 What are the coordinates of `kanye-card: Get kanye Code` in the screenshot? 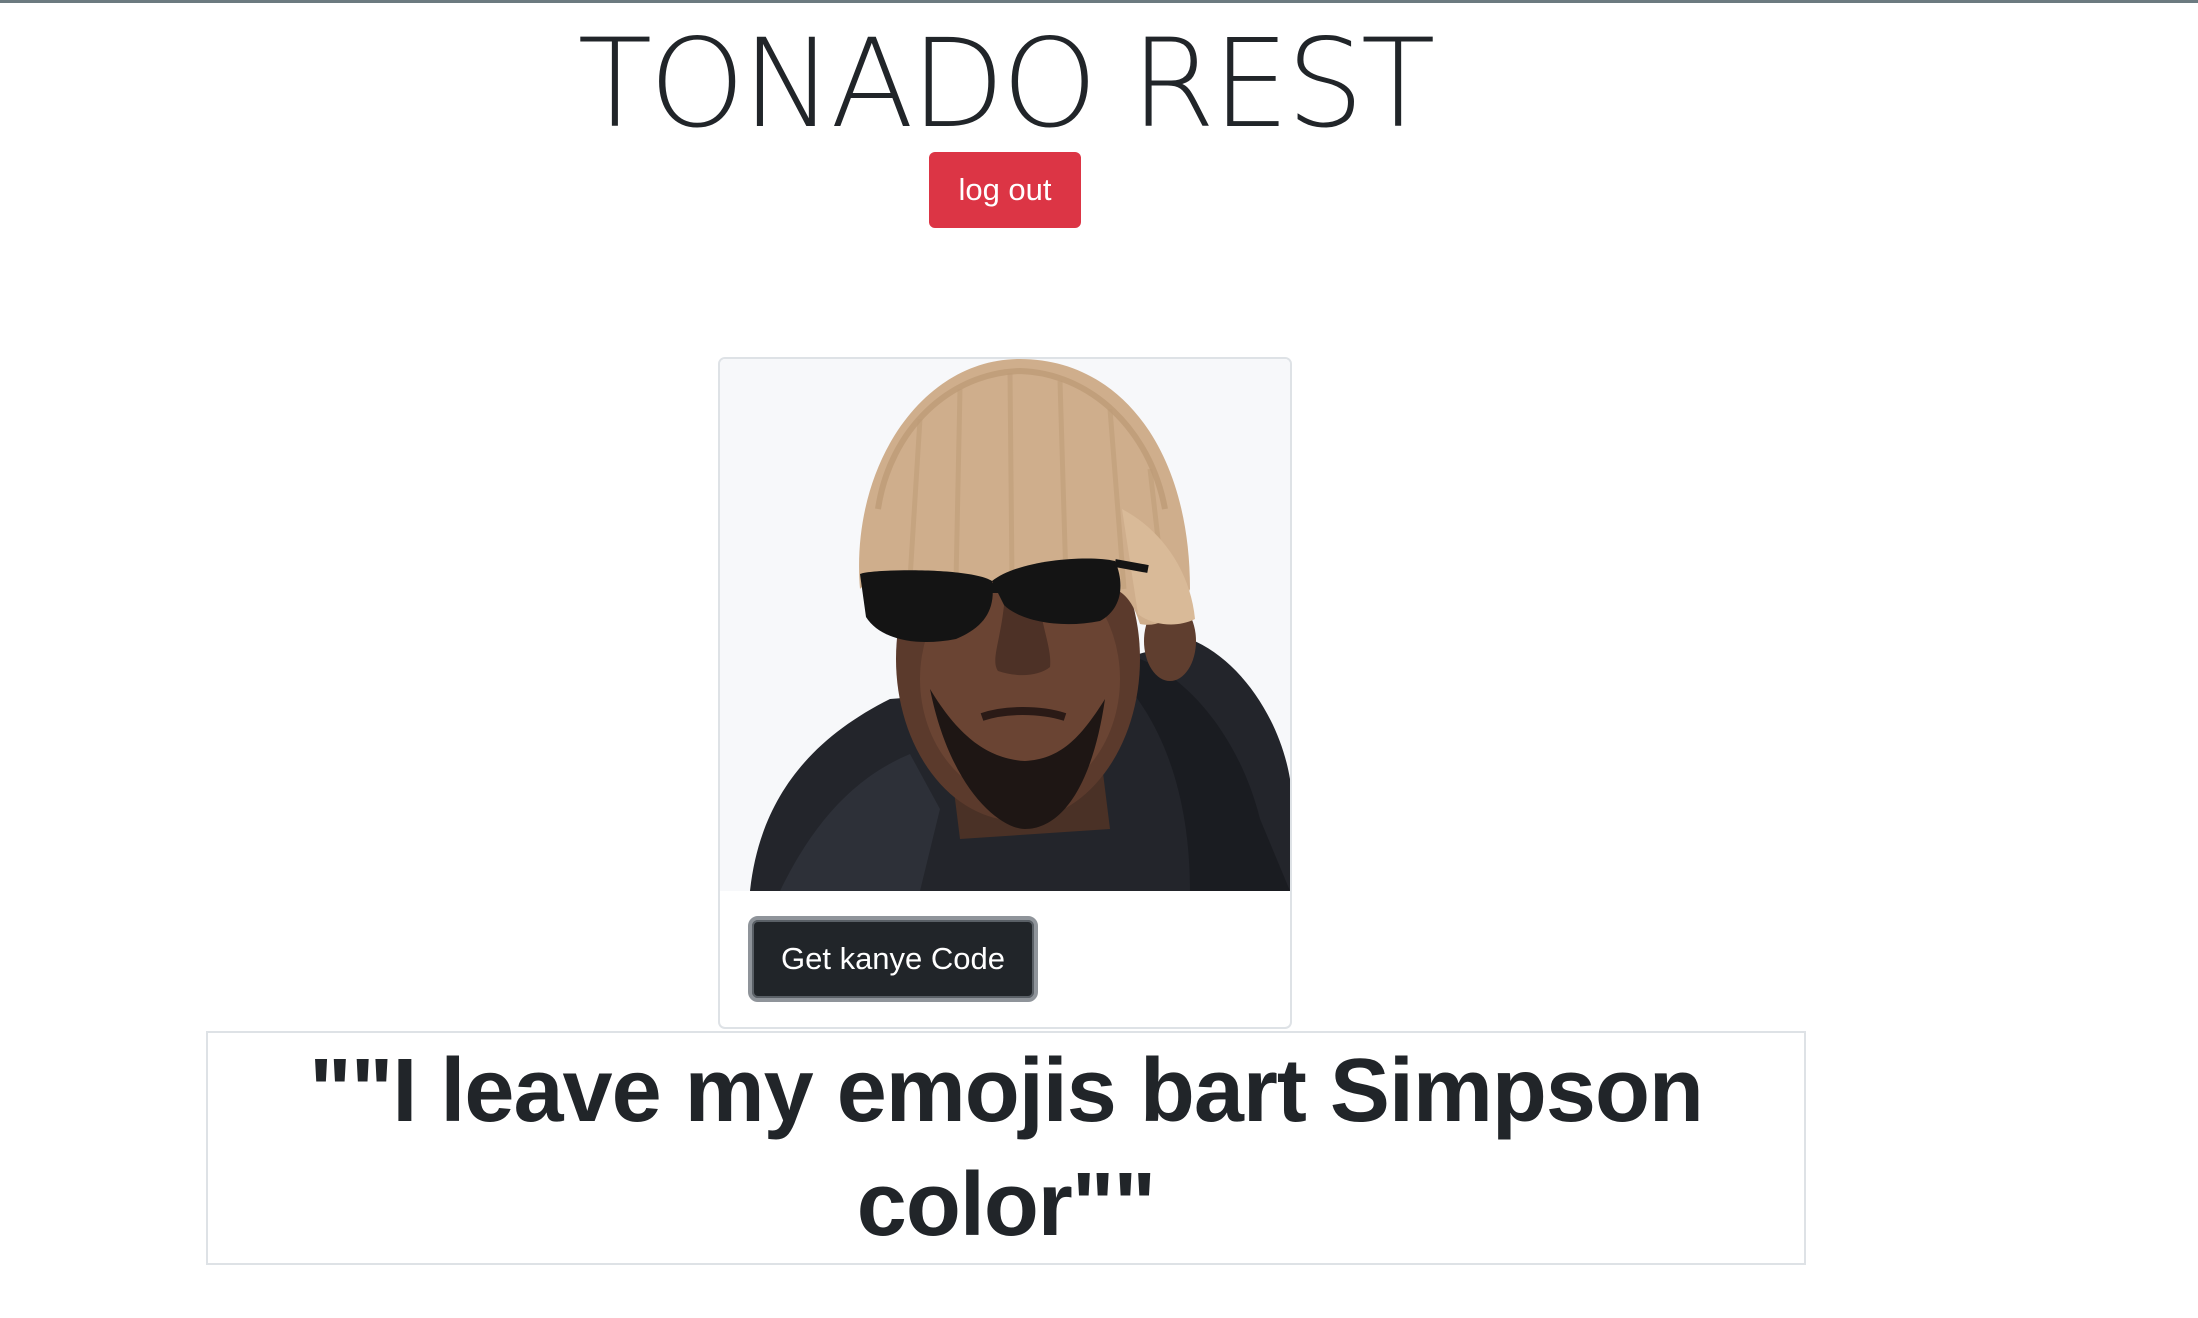 It's located at (1005, 693).